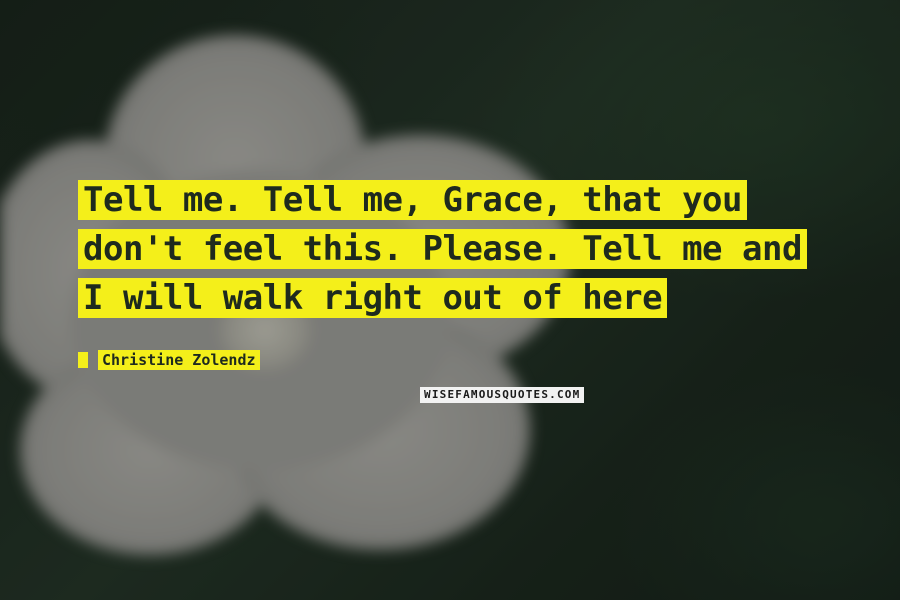  I want to click on site-watermark: WISEFAMOUSQUOTES.COM, so click(502, 395).